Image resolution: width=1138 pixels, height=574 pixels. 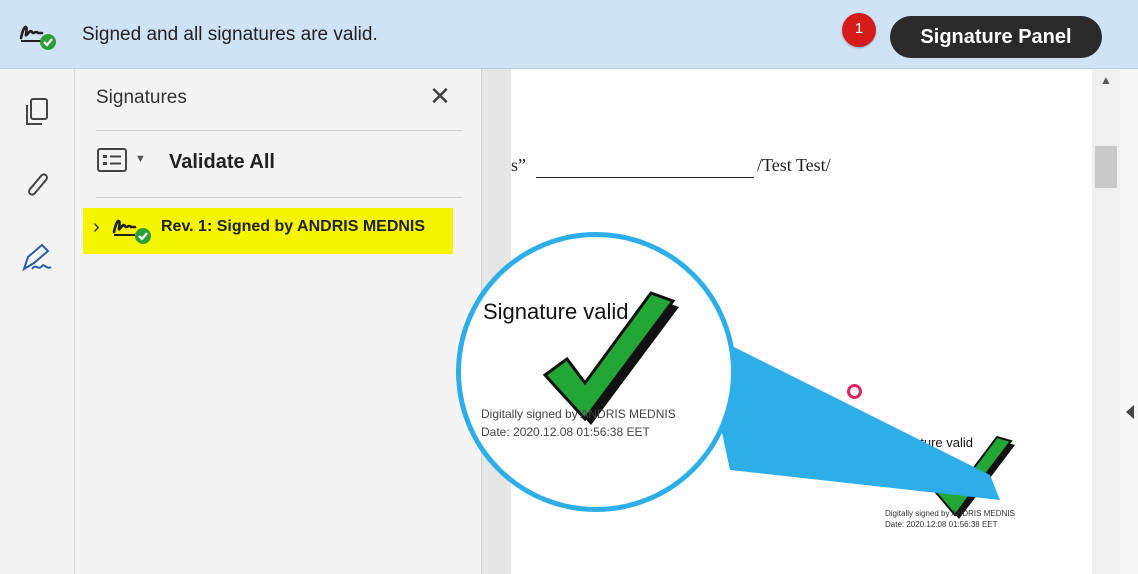 I want to click on signature-panel-button: Signature Panel, so click(x=996, y=37).